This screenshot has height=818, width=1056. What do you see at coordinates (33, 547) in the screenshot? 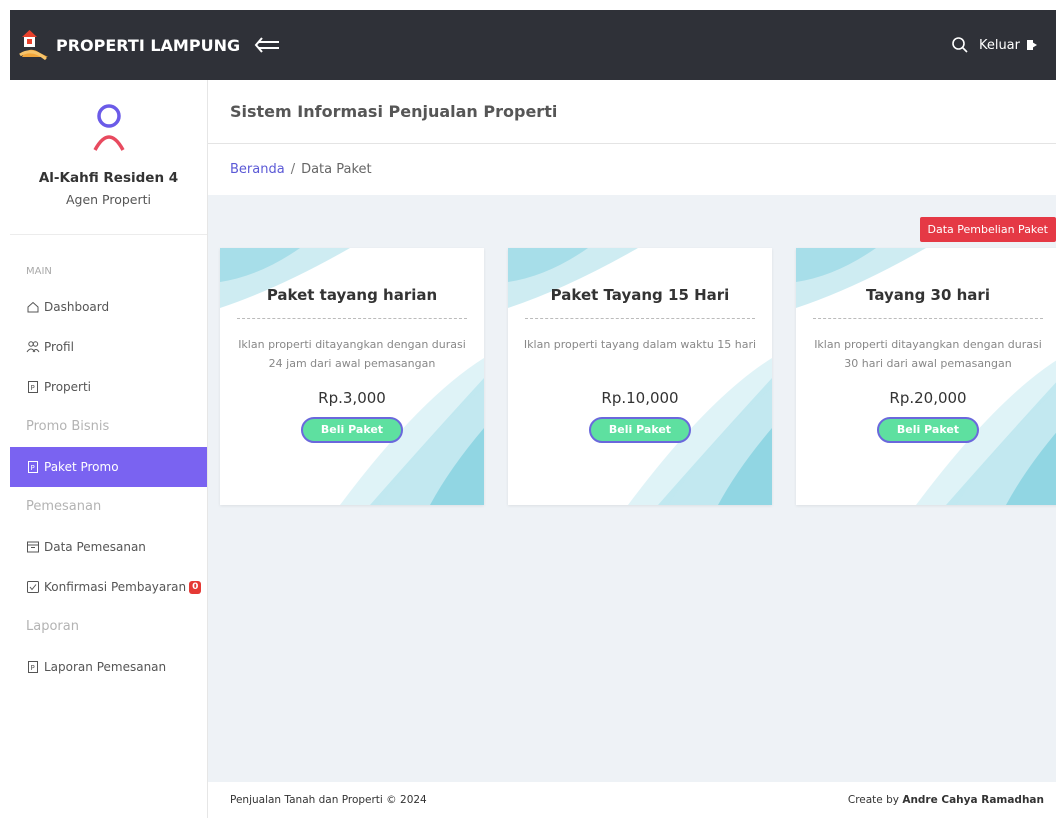
I see `inbox-icon` at bounding box center [33, 547].